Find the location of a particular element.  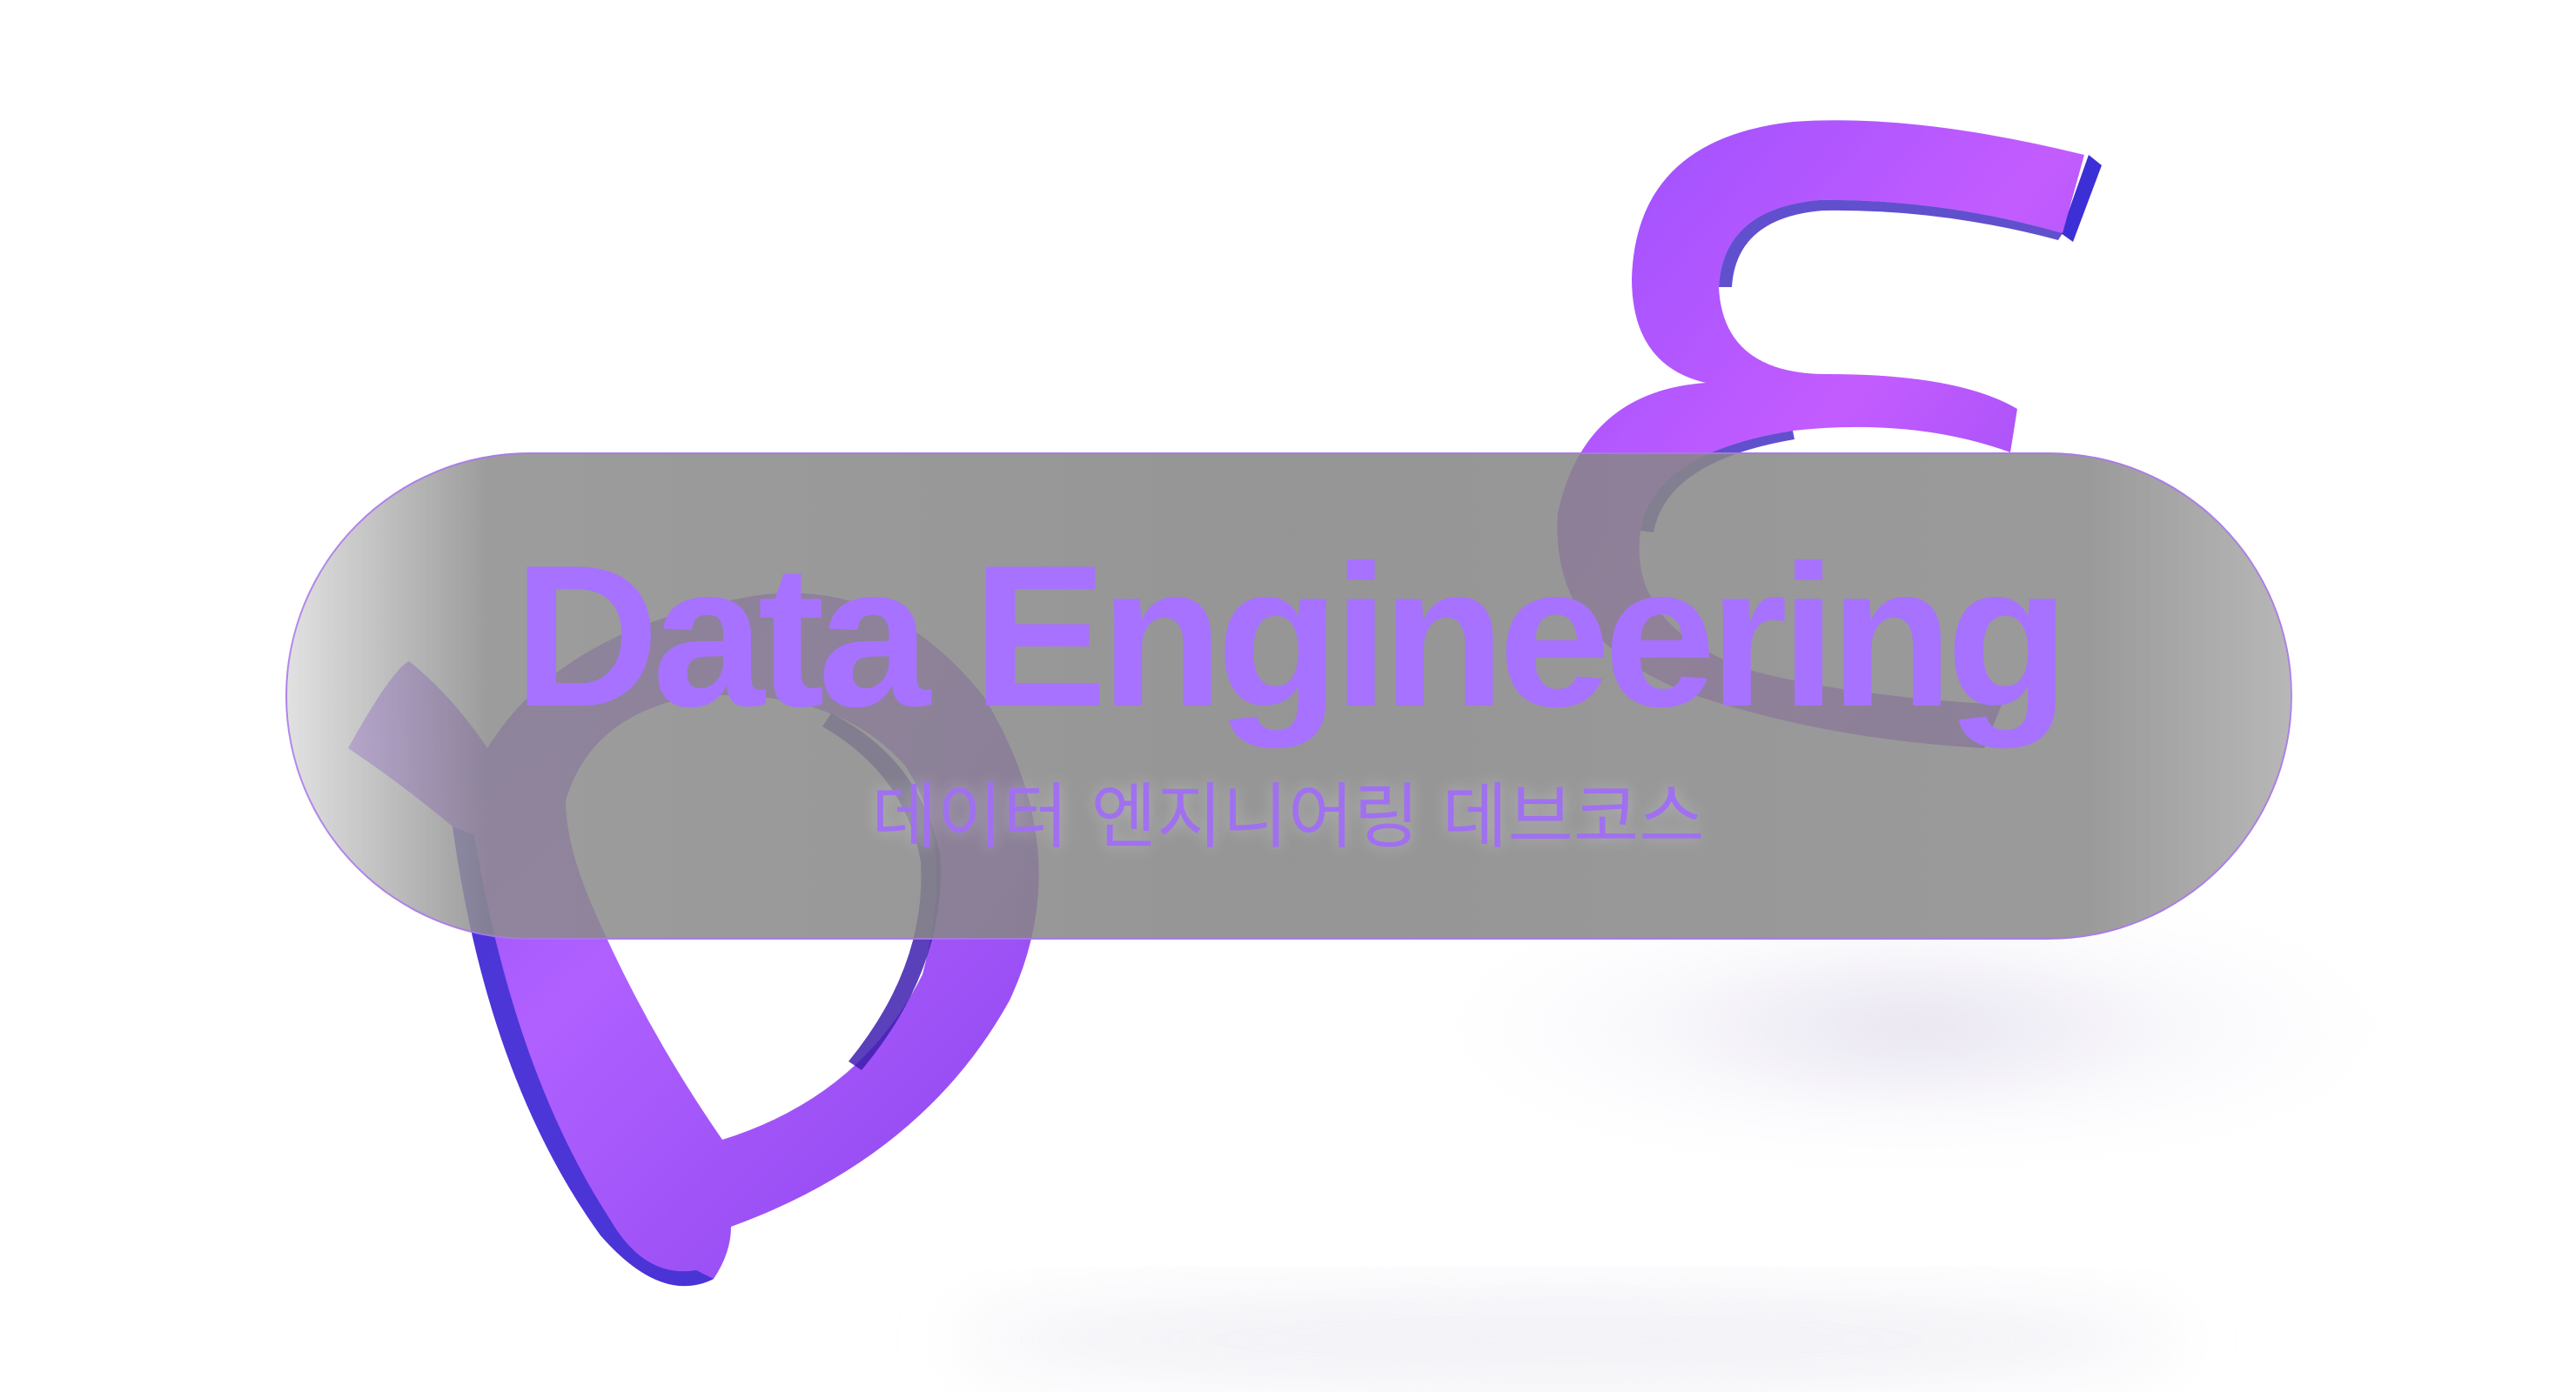

floor-shadow is located at coordinates (1566, 1340).